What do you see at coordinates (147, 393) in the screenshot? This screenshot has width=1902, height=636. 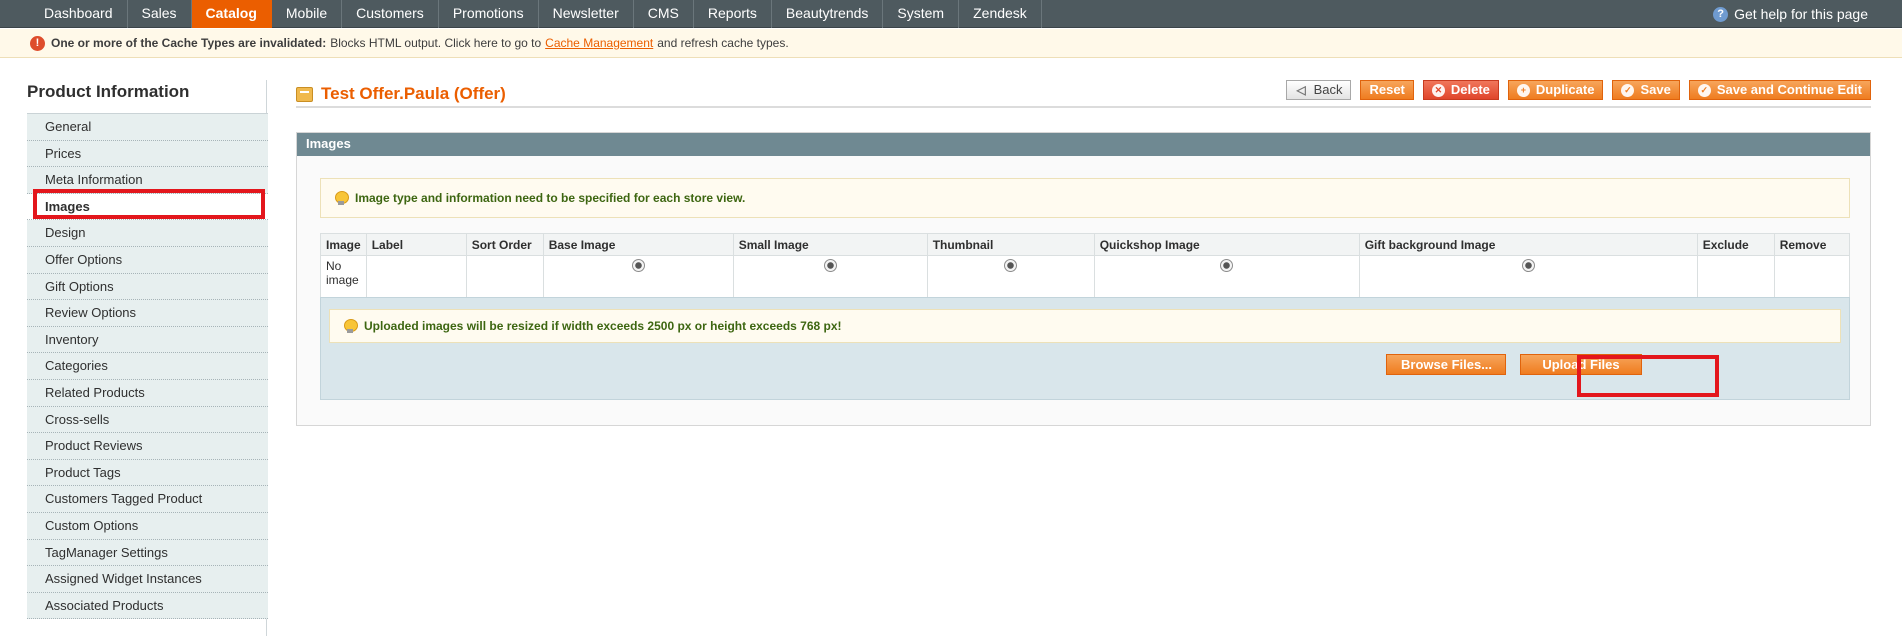 I see `tab-related-products: Related Products` at bounding box center [147, 393].